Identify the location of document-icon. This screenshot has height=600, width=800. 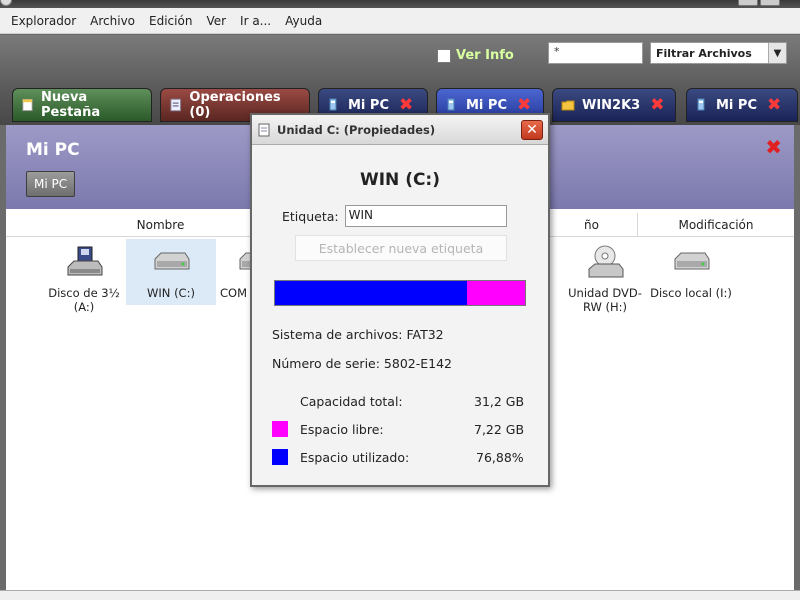
(264, 129).